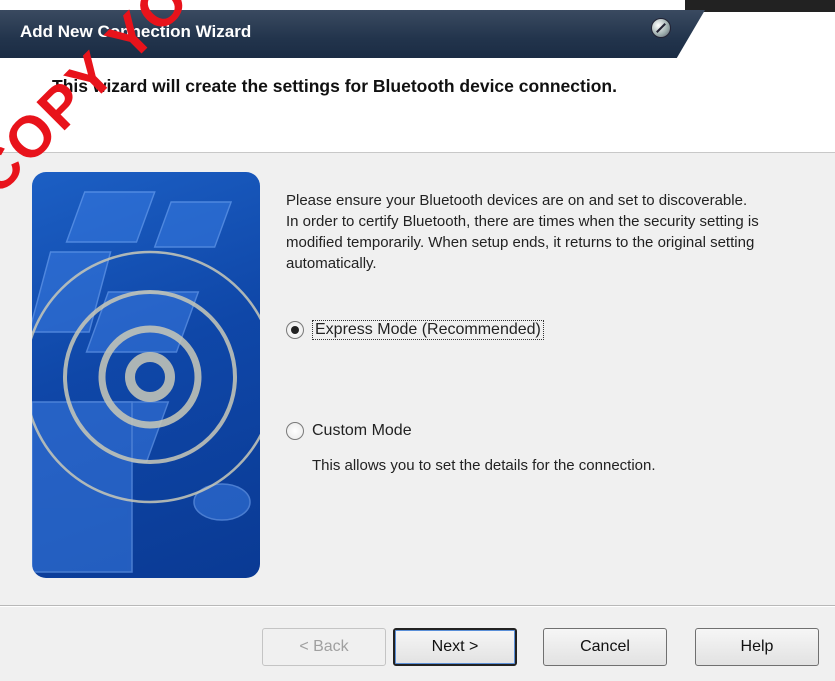 This screenshot has height=681, width=835. I want to click on express-mode-option: Express Mode (Recommended), so click(415, 330).